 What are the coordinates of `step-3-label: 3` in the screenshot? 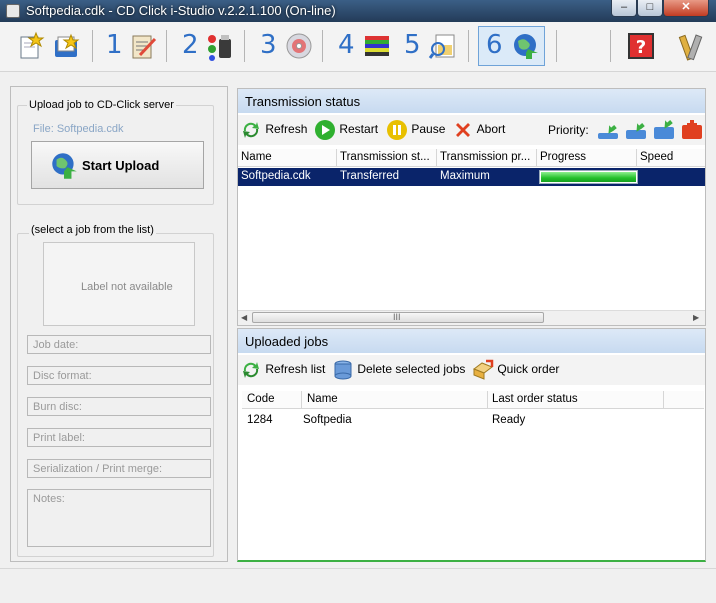 It's located at (268, 45).